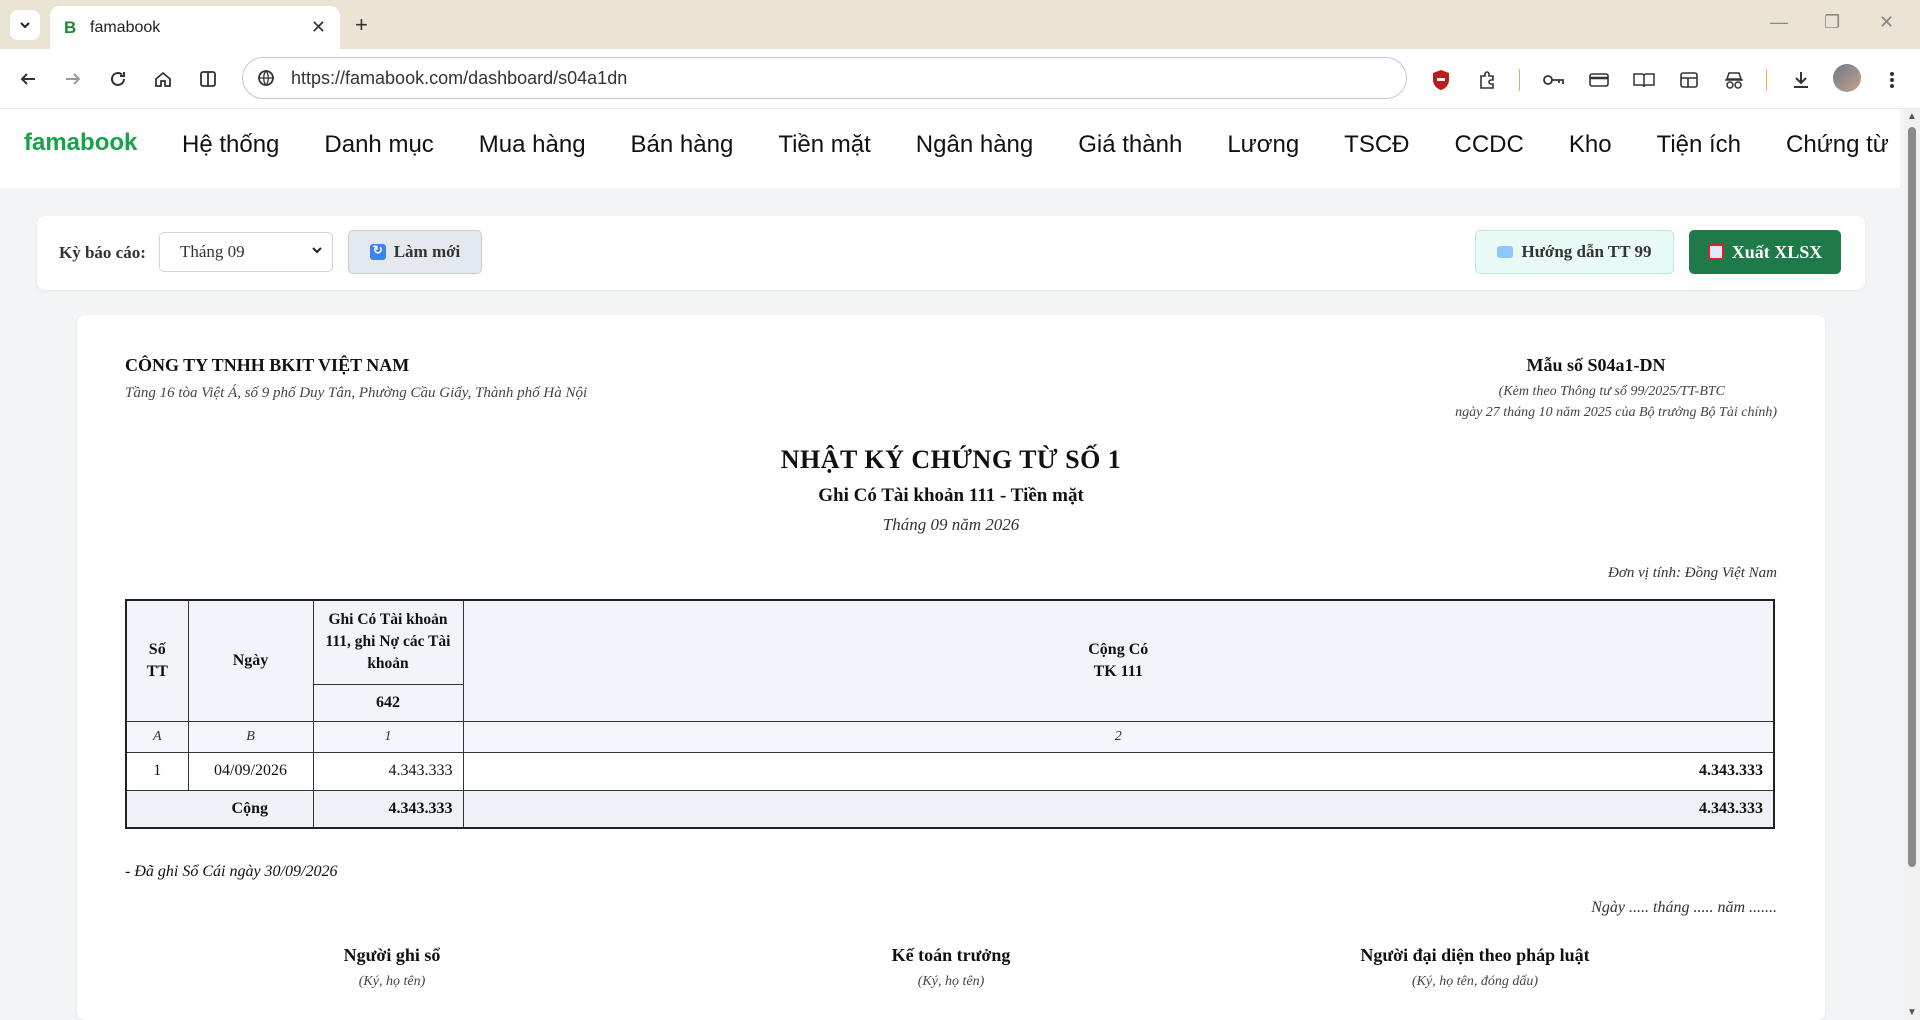 This screenshot has width=1920, height=1020. What do you see at coordinates (157, 771) in the screenshot?
I see `row-stt: 1` at bounding box center [157, 771].